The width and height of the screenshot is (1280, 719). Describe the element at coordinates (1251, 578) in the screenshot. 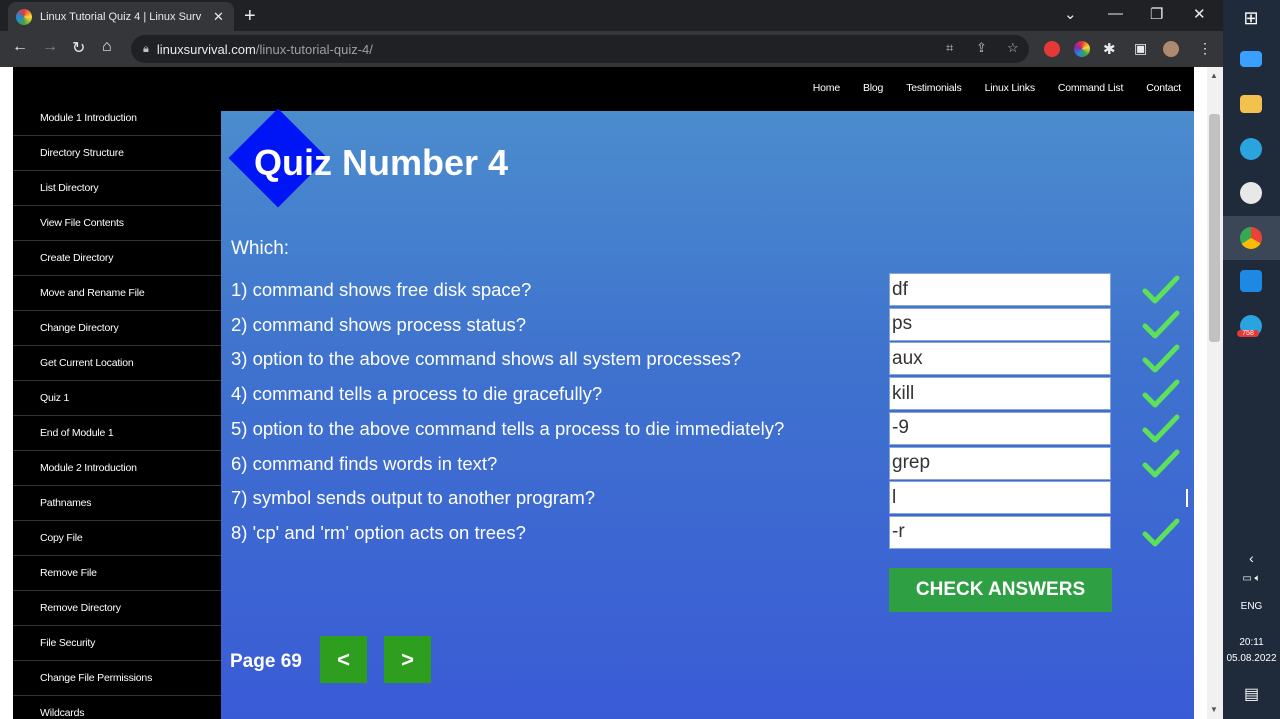

I see `battery-volume-icon: ▭ 🔈︎` at that location.